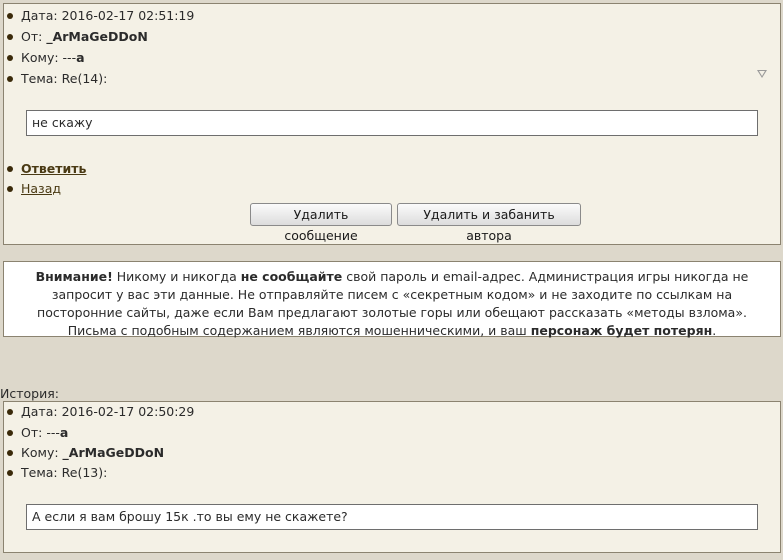 The width and height of the screenshot is (783, 560). Describe the element at coordinates (291, 276) in the screenshot. I see `warning-emphasis: не сообщайте` at that location.